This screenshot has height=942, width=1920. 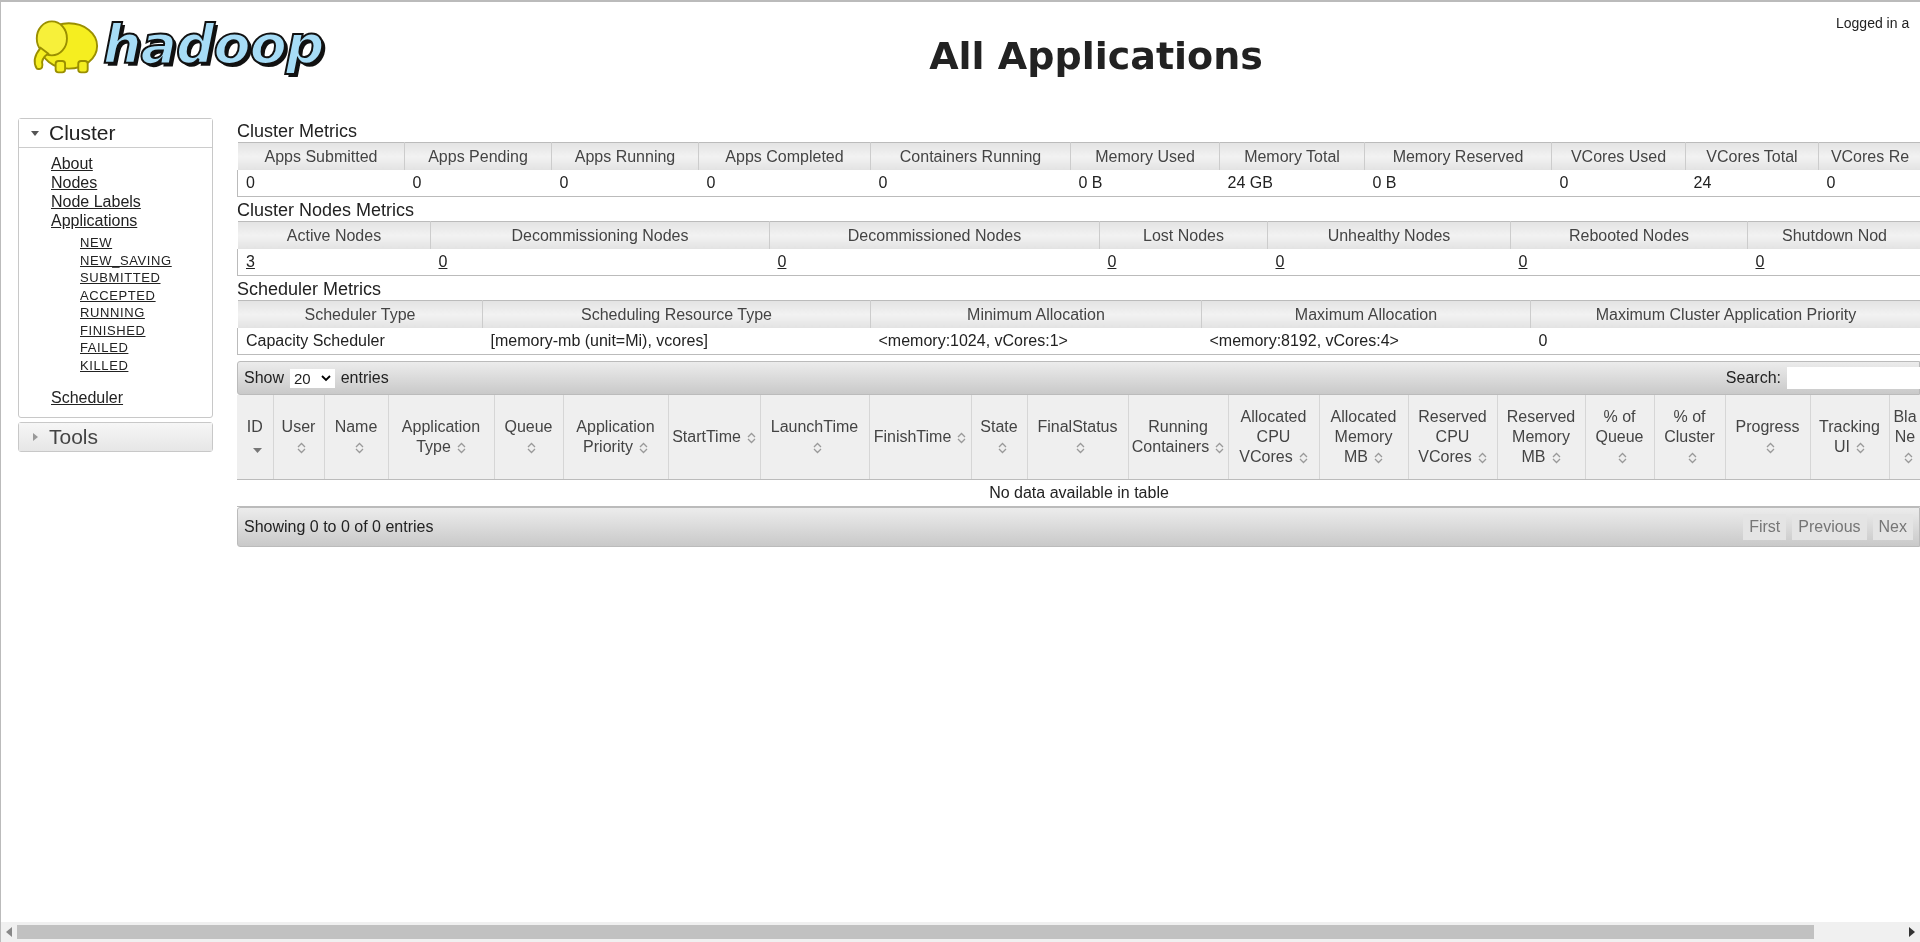 What do you see at coordinates (74, 182) in the screenshot?
I see `nav-link: Nodes` at bounding box center [74, 182].